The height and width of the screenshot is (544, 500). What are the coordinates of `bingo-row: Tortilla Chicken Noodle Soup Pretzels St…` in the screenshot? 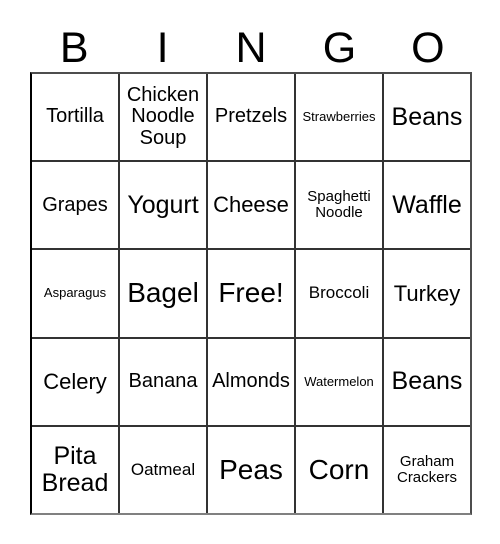 It's located at (251, 117).